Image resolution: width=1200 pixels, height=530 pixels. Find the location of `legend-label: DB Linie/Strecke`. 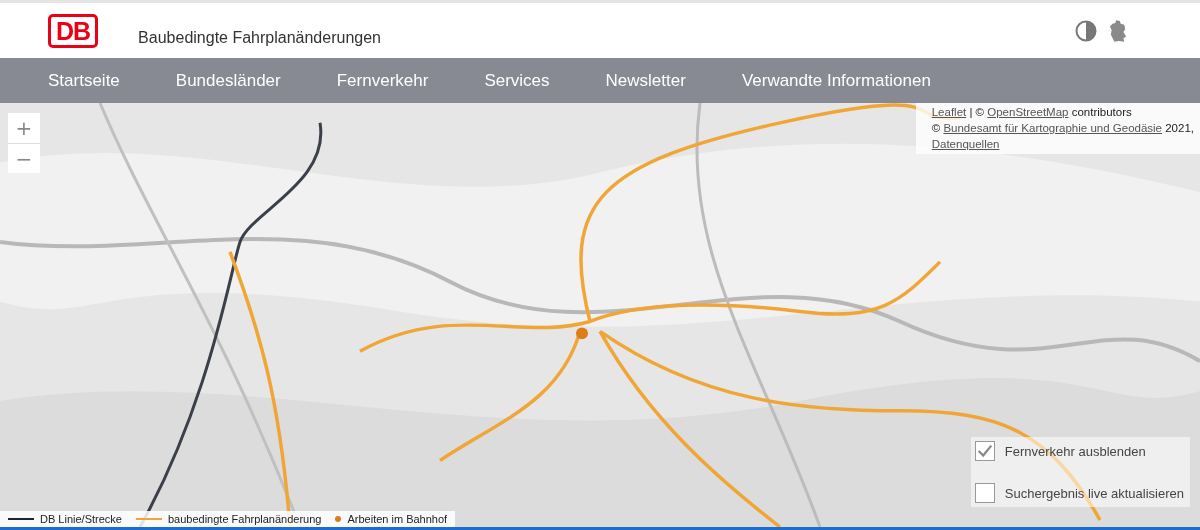

legend-label: DB Linie/Strecke is located at coordinates (81, 519).